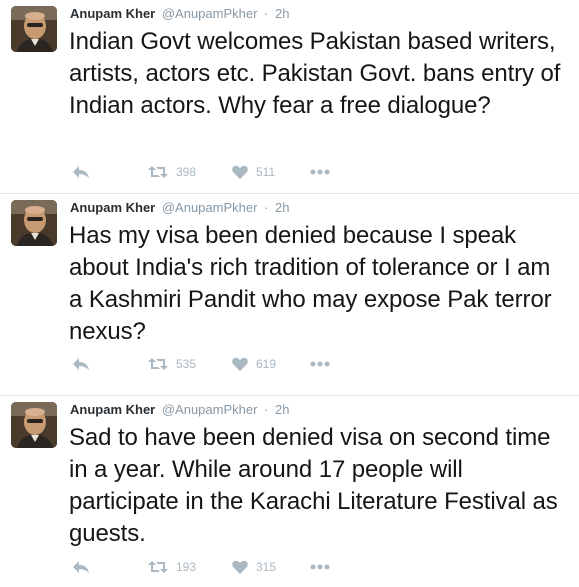  I want to click on tweet-actions: 193 315, so click(210, 567).